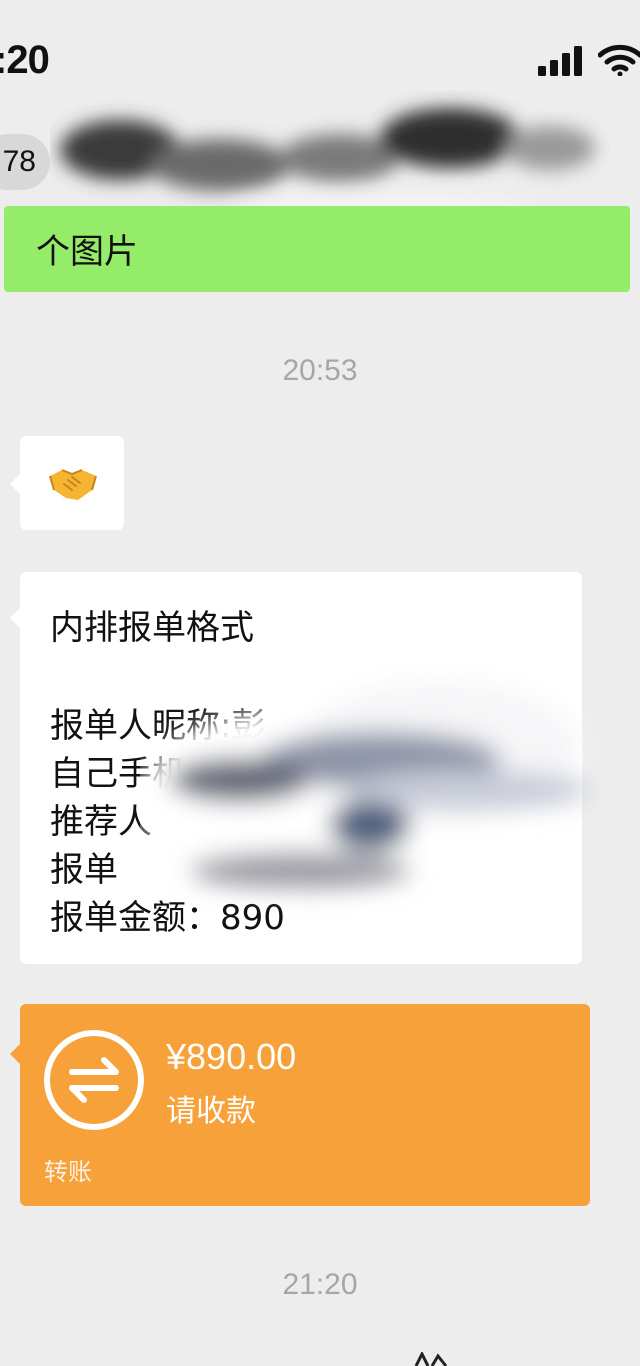 This screenshot has width=640, height=1366. I want to click on form-line: 自己手机, so click(118, 774).